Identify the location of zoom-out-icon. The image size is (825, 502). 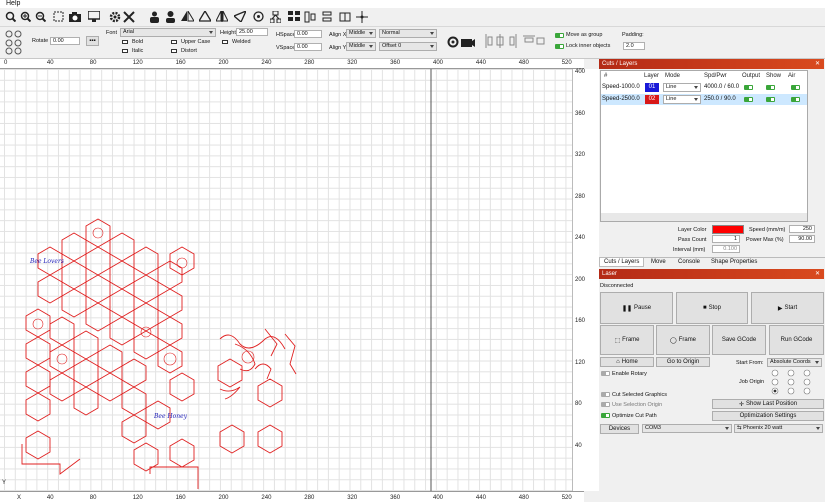
(40, 16).